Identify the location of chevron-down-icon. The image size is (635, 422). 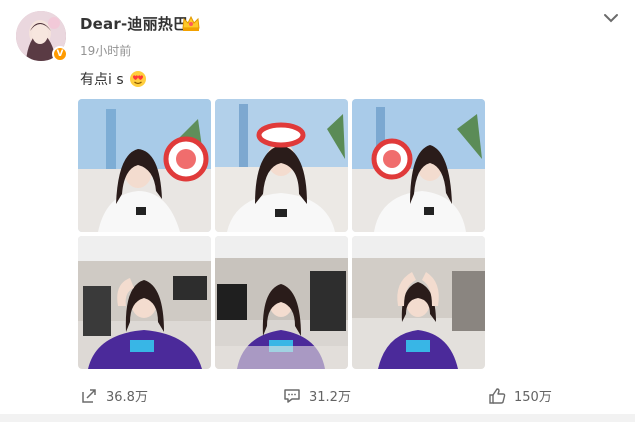
(611, 18).